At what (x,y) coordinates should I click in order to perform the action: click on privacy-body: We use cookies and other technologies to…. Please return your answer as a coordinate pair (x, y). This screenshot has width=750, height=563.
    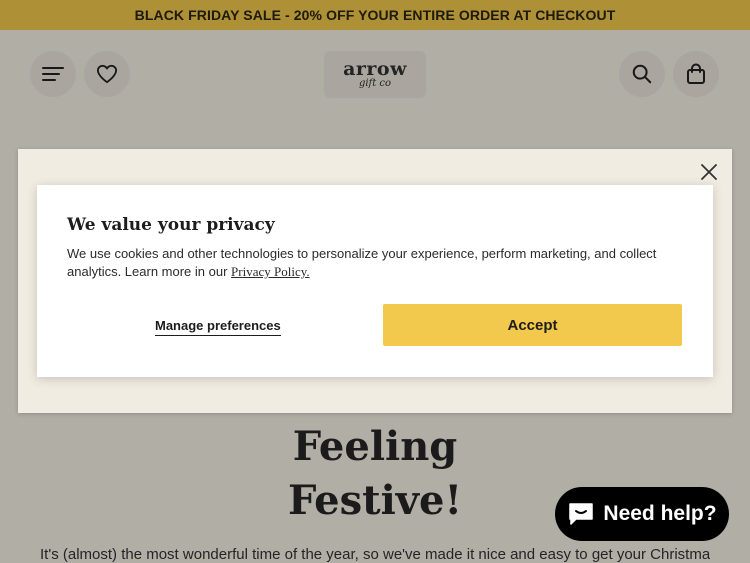
    Looking at the image, I should click on (367, 263).